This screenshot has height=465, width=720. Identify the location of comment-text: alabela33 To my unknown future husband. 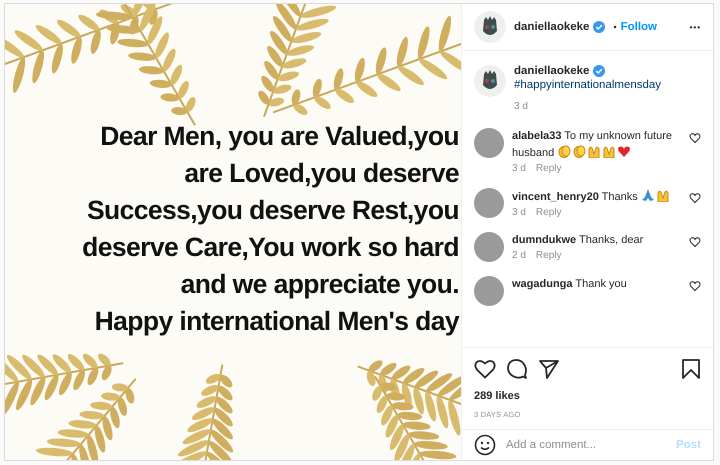
(593, 145).